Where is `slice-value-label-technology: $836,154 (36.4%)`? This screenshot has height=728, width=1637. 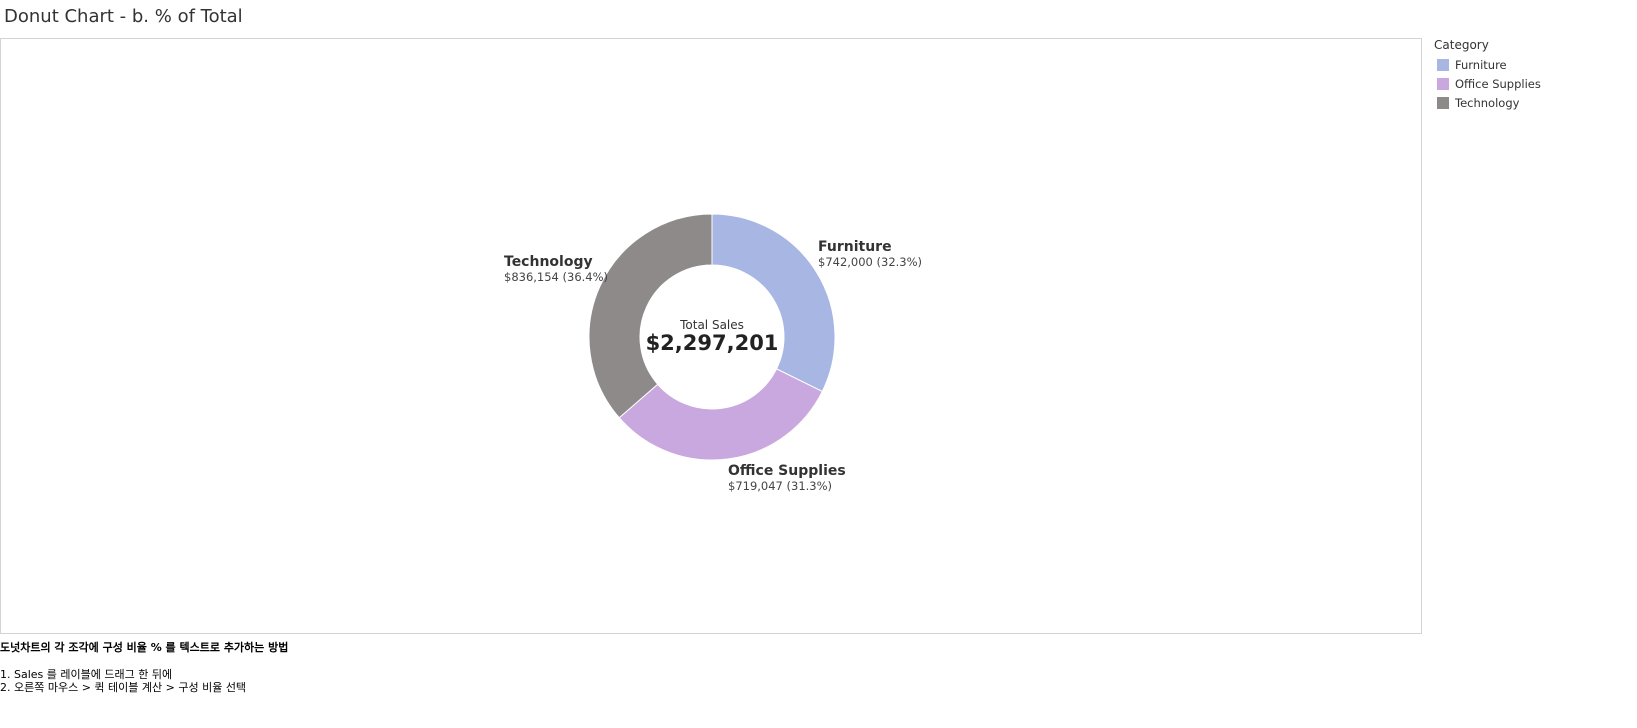 slice-value-label-technology: $836,154 (36.4%) is located at coordinates (556, 277).